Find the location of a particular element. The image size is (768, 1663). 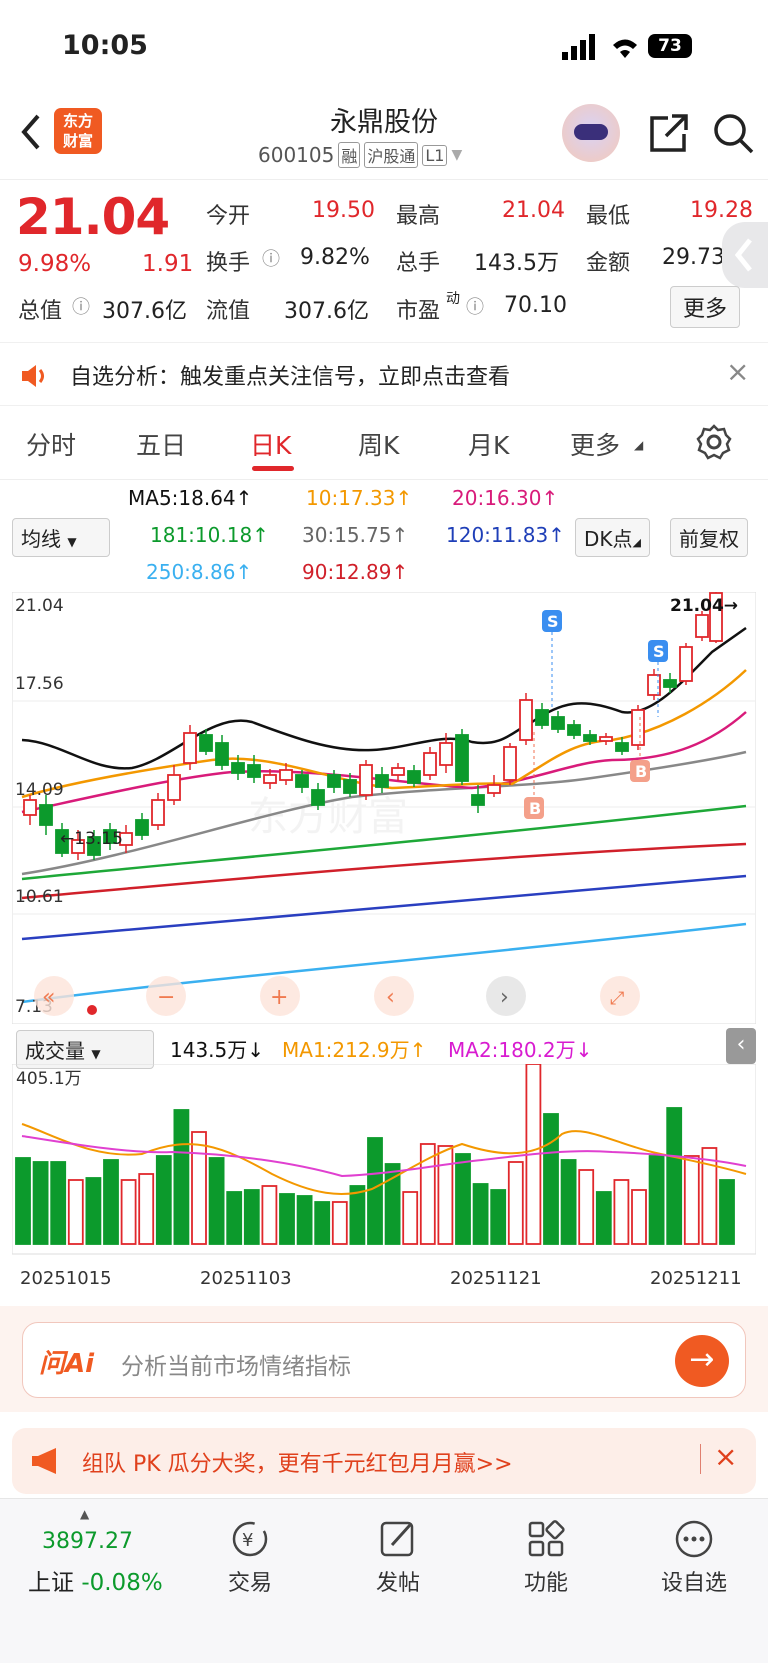

ai-input: 问Ai 分析当前市场情绪指标 → is located at coordinates (384, 1360).